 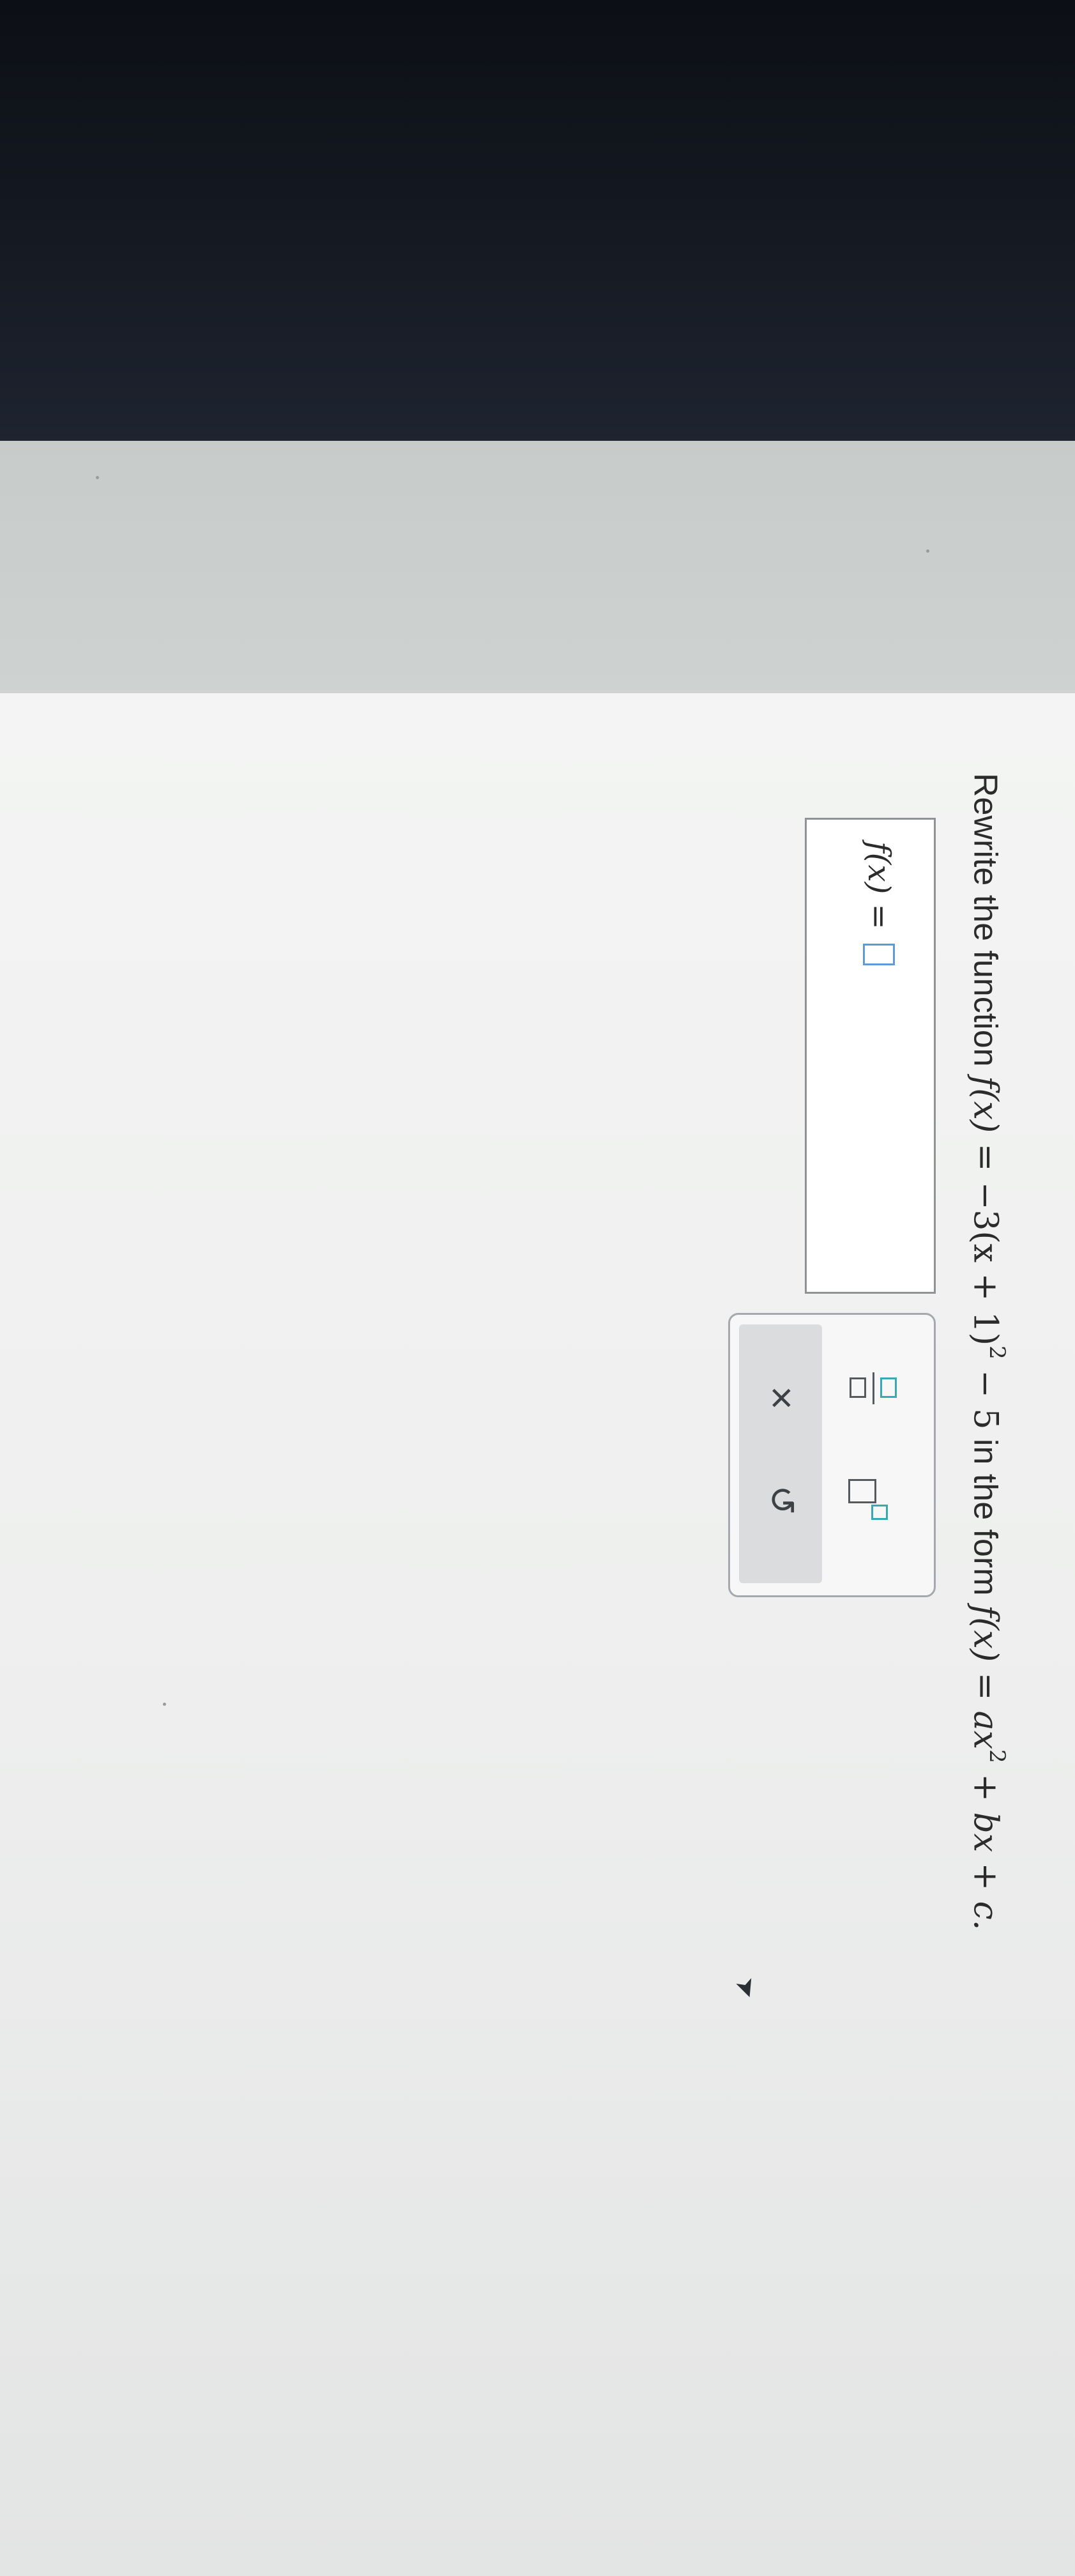 I want to click on given-exponent: 2, so click(x=997, y=1353).